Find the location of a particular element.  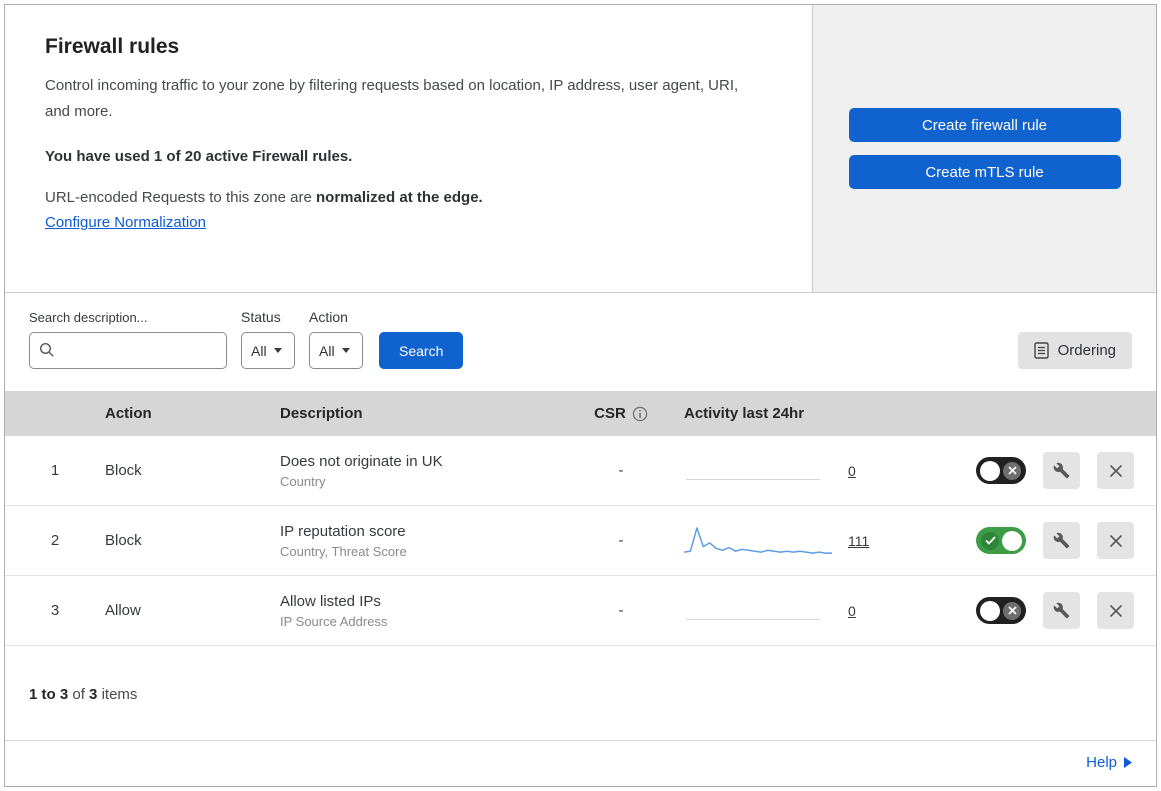

rule-priority: 3 is located at coordinates (55, 610).